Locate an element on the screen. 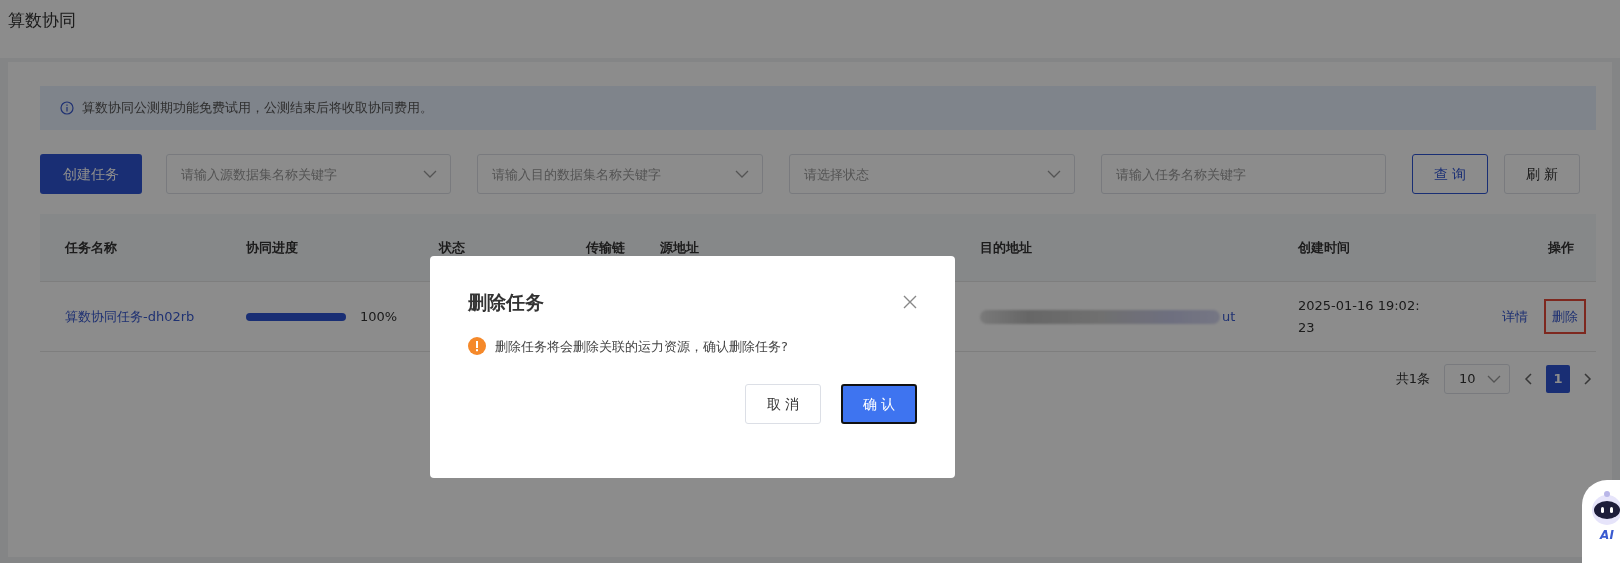 This screenshot has width=1620, height=563. column-header: 目的地址 is located at coordinates (1006, 247).